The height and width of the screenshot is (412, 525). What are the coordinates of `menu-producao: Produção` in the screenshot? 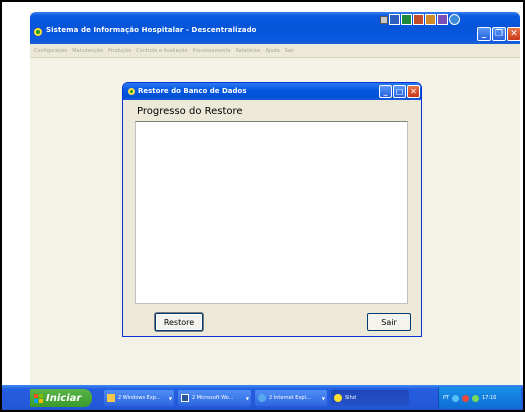 It's located at (119, 51).